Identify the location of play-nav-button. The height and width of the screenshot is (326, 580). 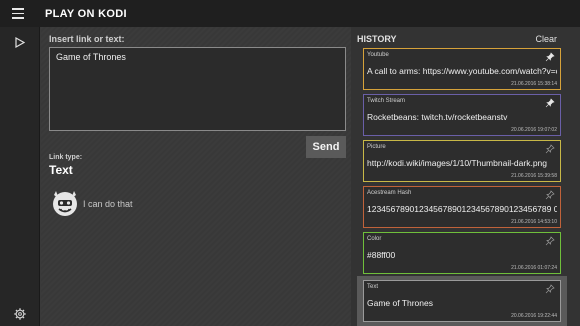
(20, 42).